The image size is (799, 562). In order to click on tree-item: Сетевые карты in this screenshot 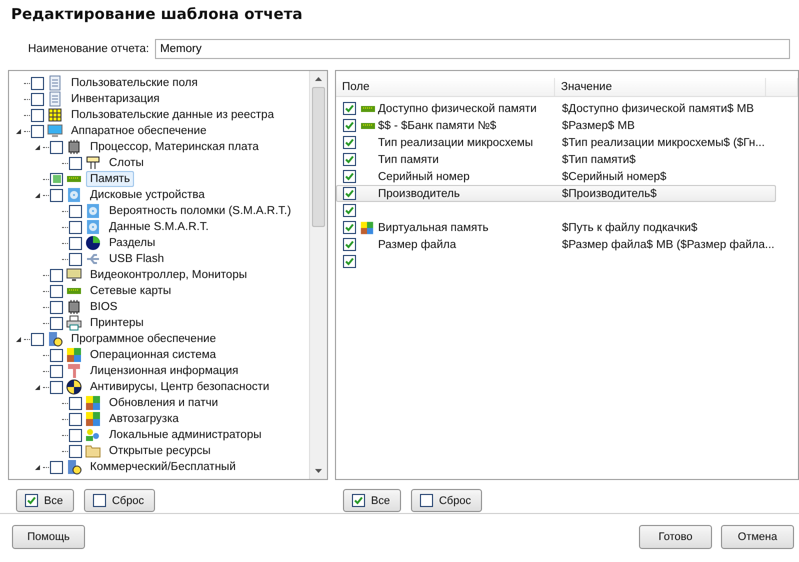, I will do `click(131, 291)`.